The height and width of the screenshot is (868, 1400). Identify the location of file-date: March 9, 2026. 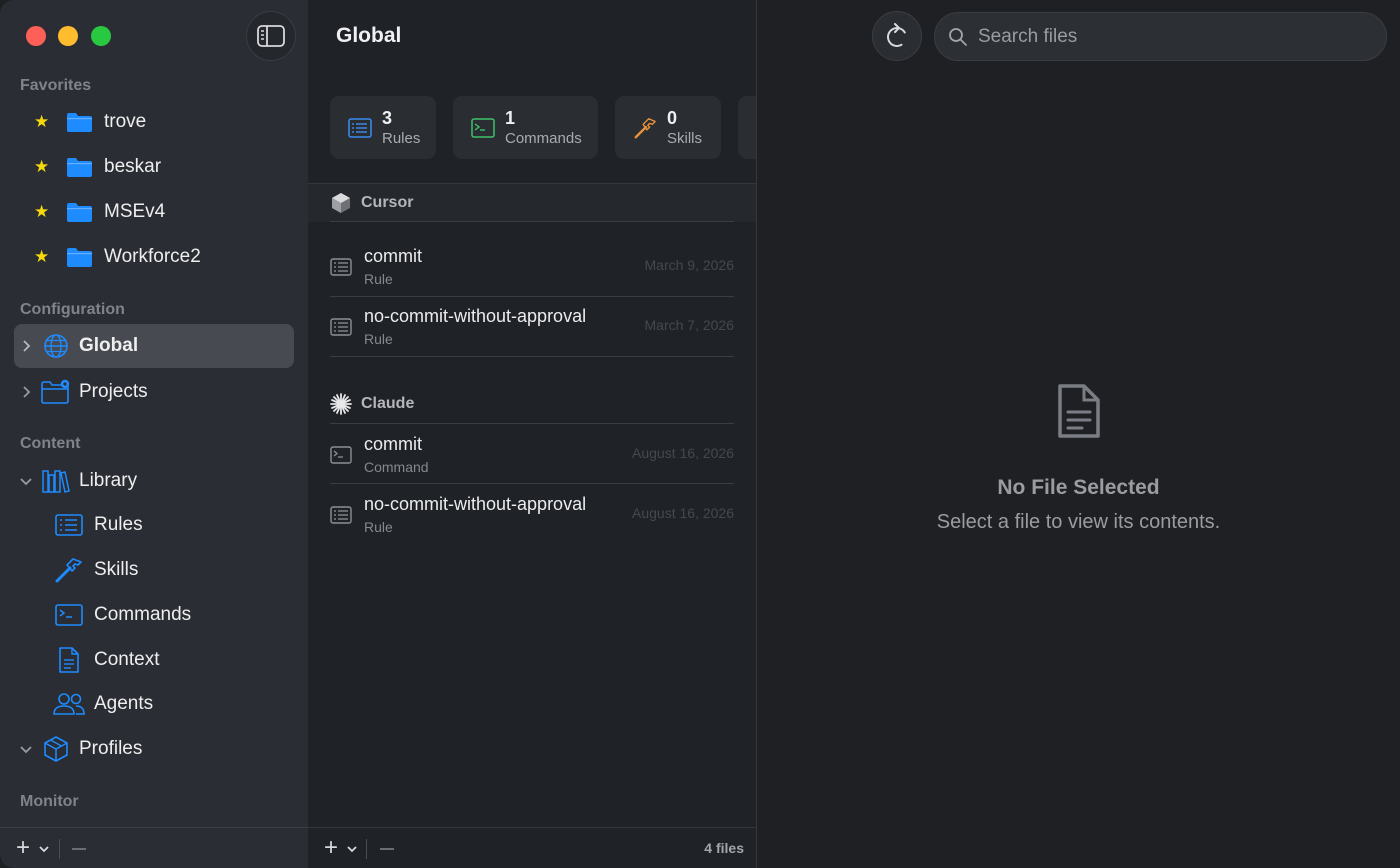
(689, 265).